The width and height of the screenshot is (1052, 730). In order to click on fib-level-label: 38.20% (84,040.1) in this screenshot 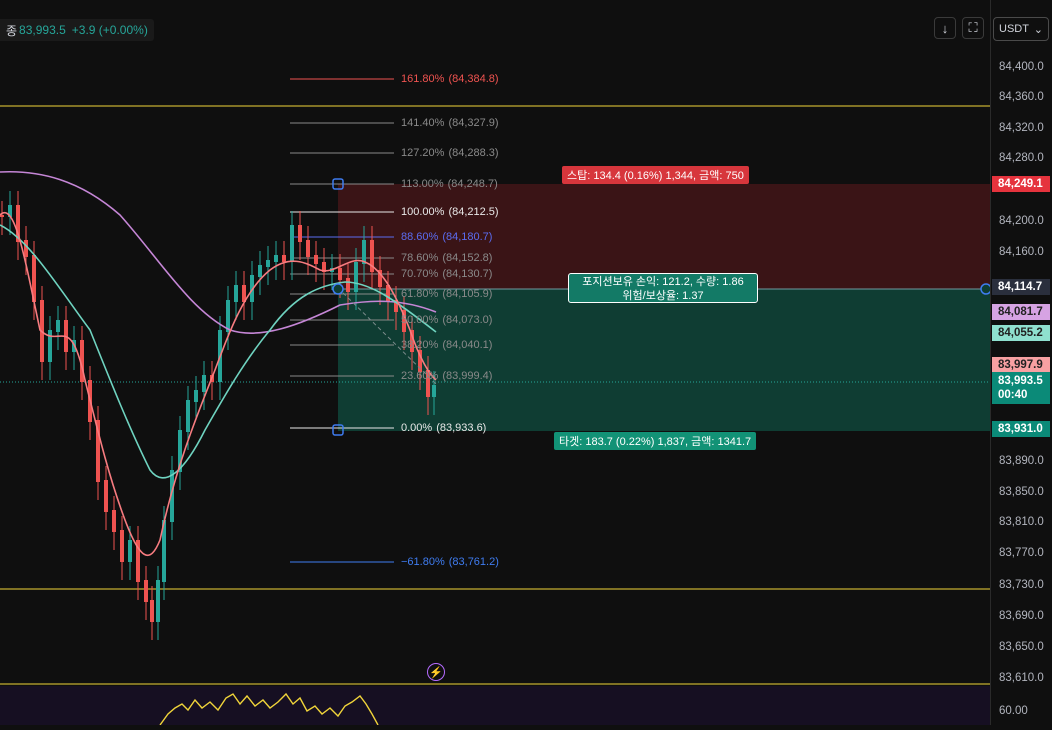, I will do `click(446, 345)`.